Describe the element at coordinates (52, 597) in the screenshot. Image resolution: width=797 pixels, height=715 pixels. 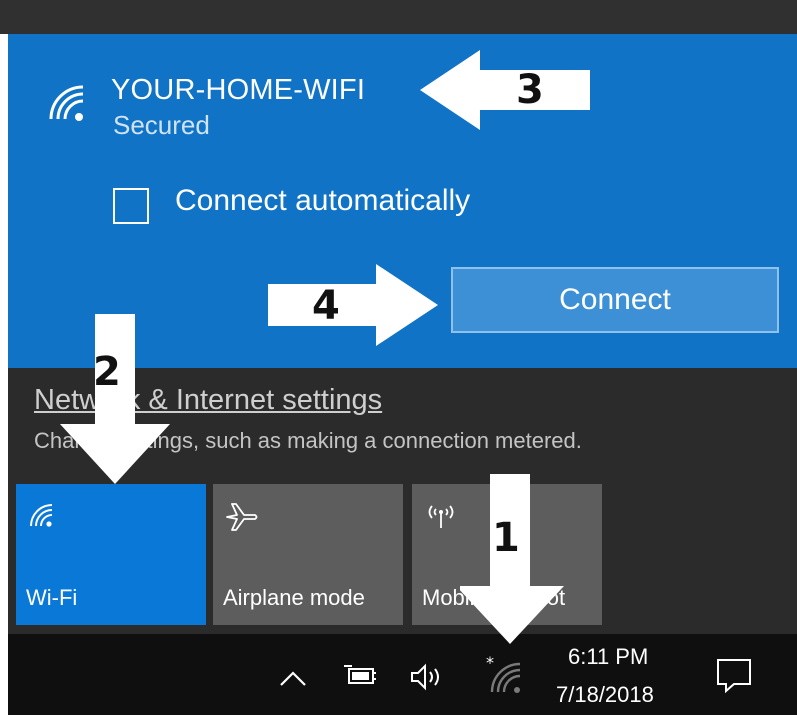
I see `quick-action-label: Wi-Fi` at that location.